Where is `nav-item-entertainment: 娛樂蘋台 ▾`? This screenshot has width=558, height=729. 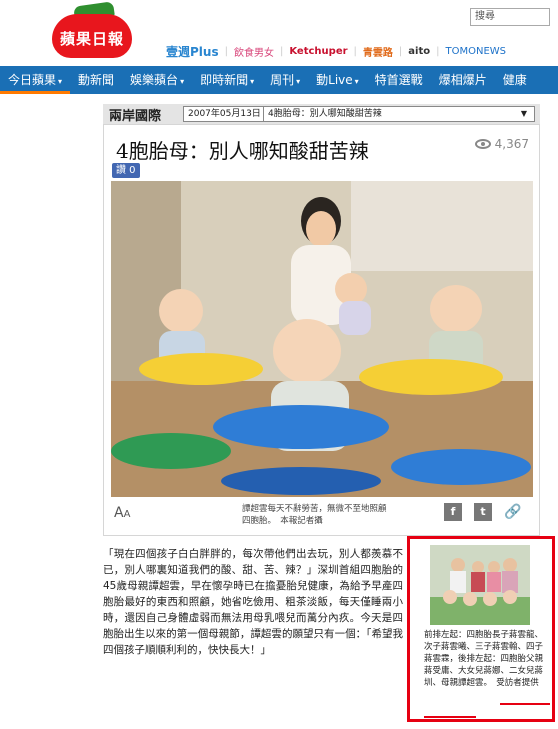 nav-item-entertainment: 娛樂蘋台 ▾ is located at coordinates (157, 80).